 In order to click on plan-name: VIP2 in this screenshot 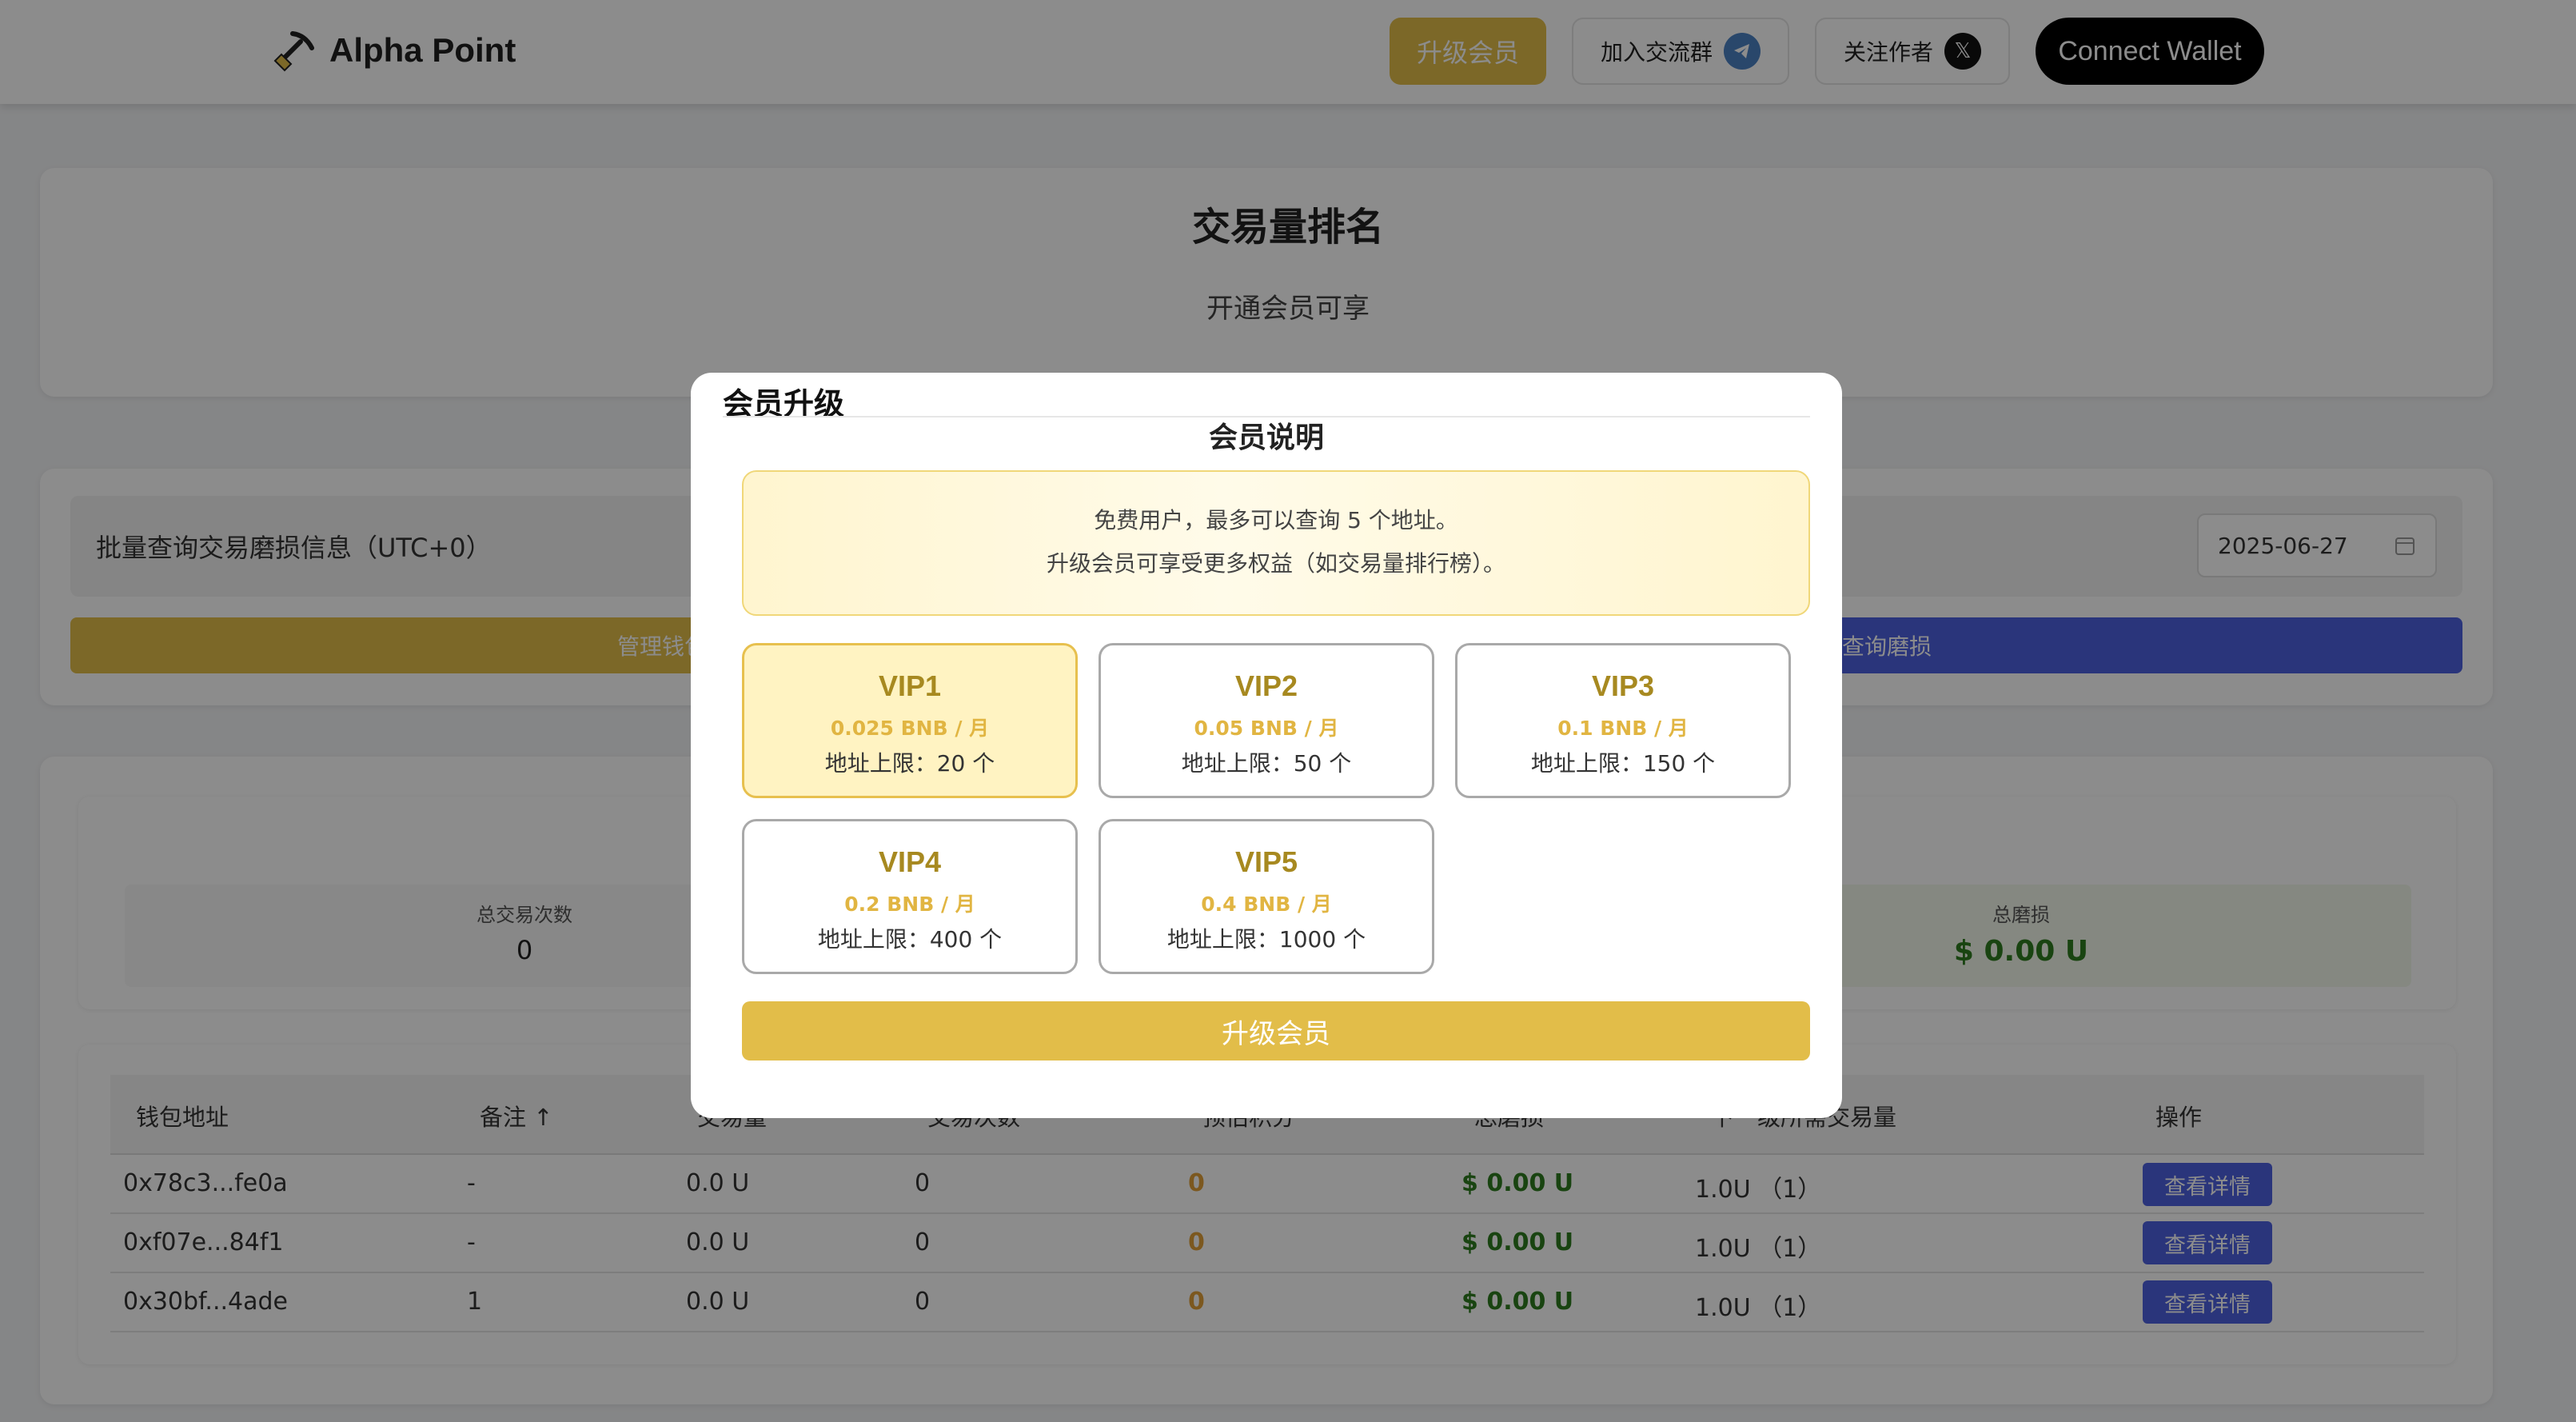, I will do `click(1266, 685)`.